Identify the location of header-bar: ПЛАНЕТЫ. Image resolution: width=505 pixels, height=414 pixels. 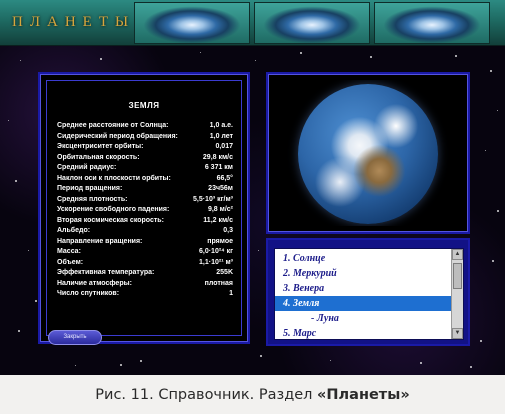
(252, 23).